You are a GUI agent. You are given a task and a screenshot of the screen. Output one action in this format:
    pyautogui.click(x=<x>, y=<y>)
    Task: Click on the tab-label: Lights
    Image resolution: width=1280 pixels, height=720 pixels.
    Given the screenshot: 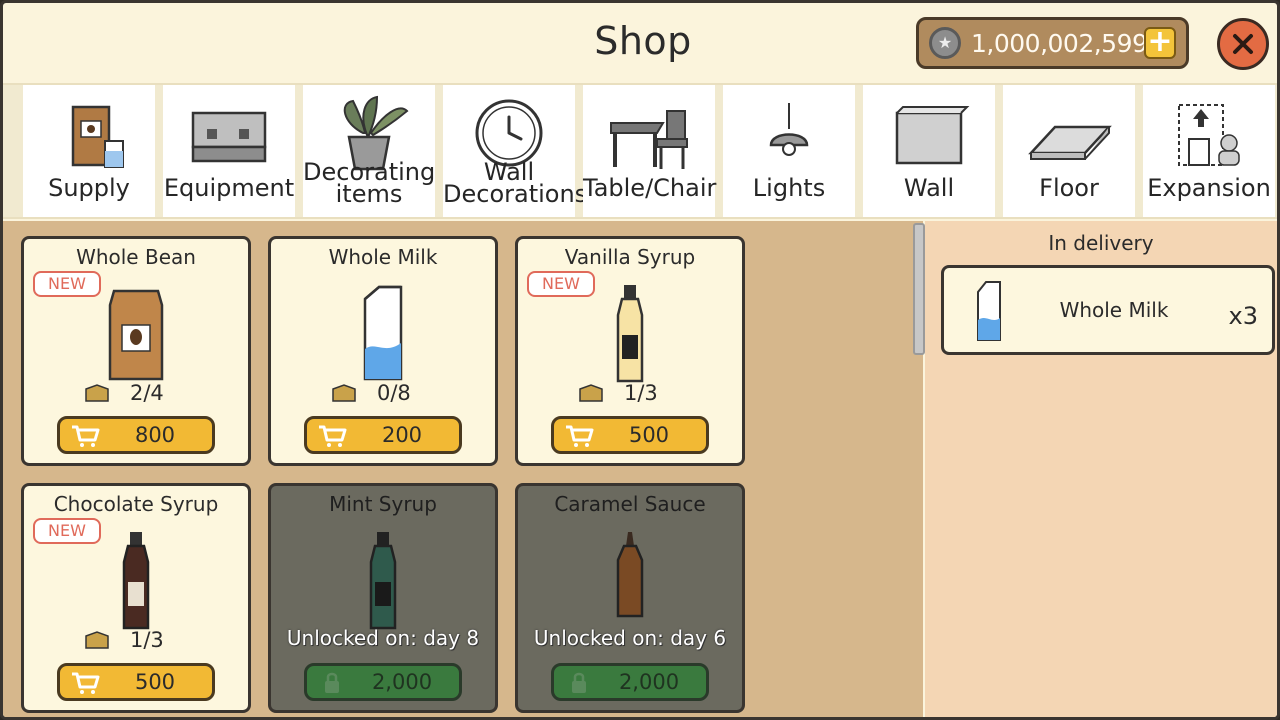 What is the action you would take?
    pyautogui.click(x=789, y=188)
    